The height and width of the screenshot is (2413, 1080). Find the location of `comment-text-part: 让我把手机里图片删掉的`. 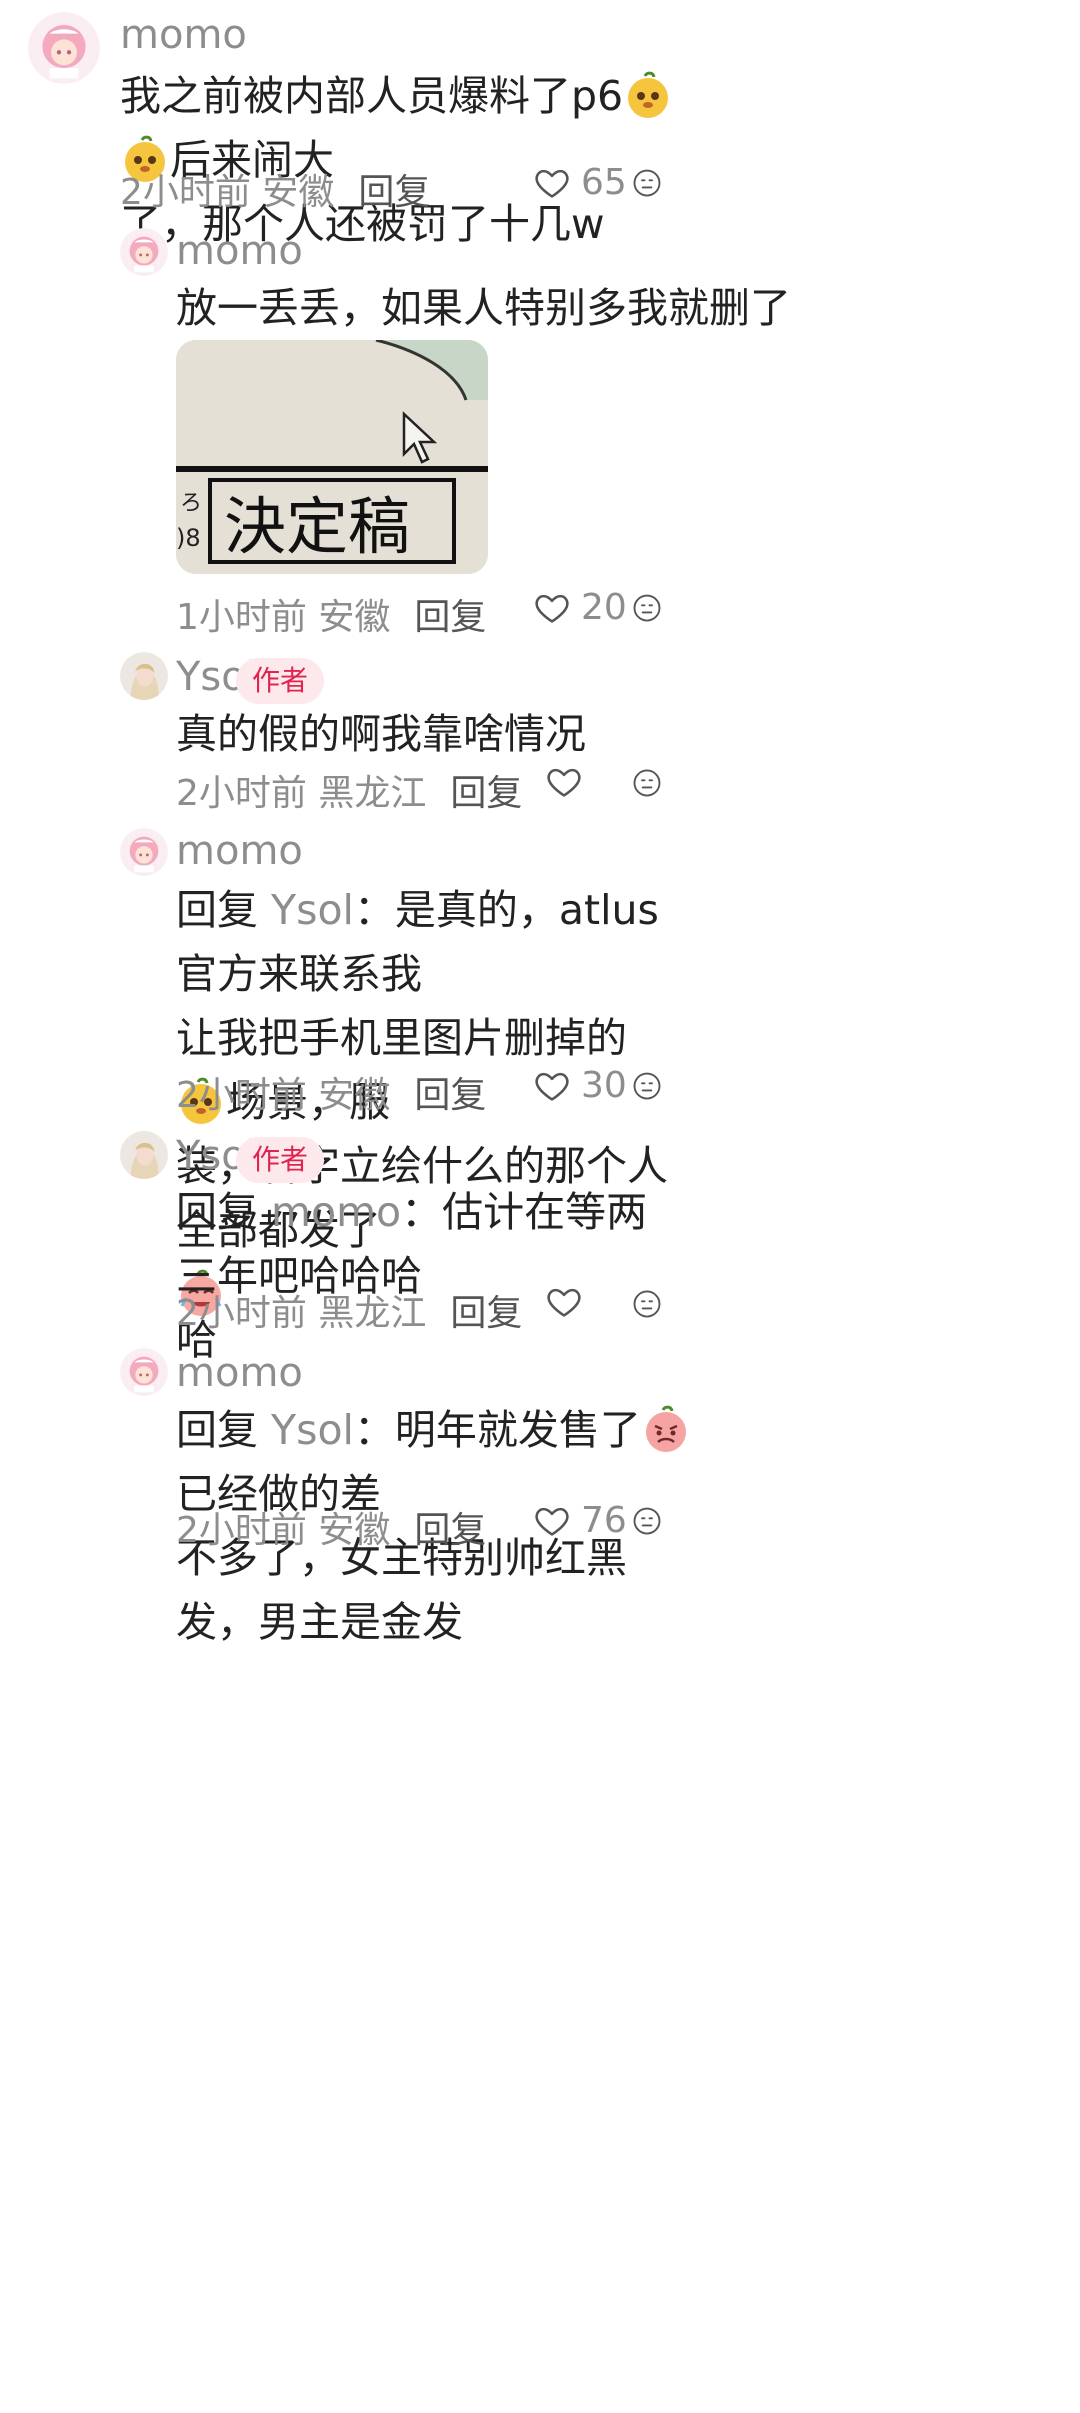

comment-text-part: 让我把手机里图片删掉的 is located at coordinates (401, 1038).